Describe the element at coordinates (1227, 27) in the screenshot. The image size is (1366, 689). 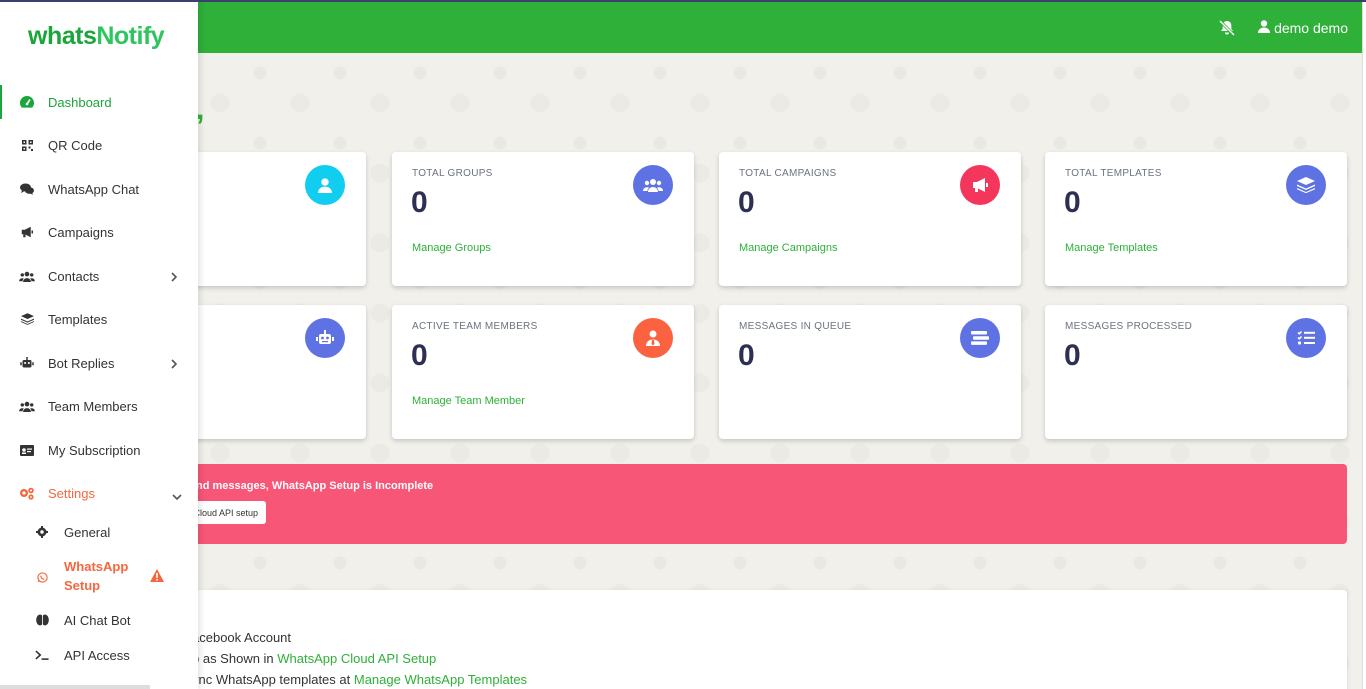
I see `bell-slash-icon` at that location.